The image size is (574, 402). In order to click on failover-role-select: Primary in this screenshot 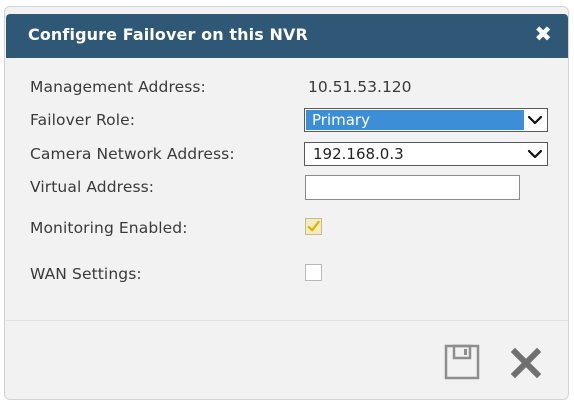, I will do `click(426, 120)`.